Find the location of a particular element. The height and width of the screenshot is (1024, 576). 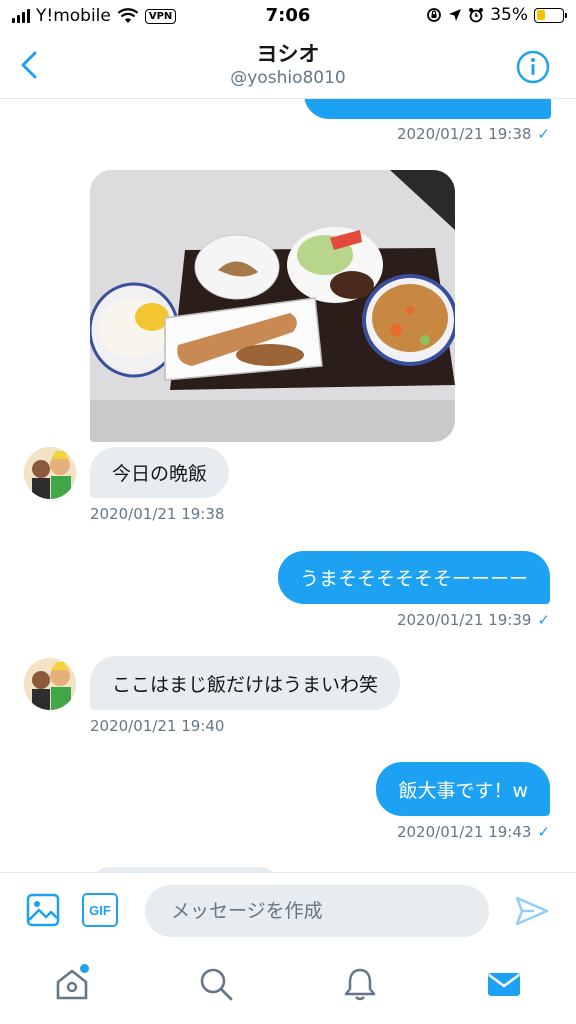

gif-icon: GIF is located at coordinates (100, 910).